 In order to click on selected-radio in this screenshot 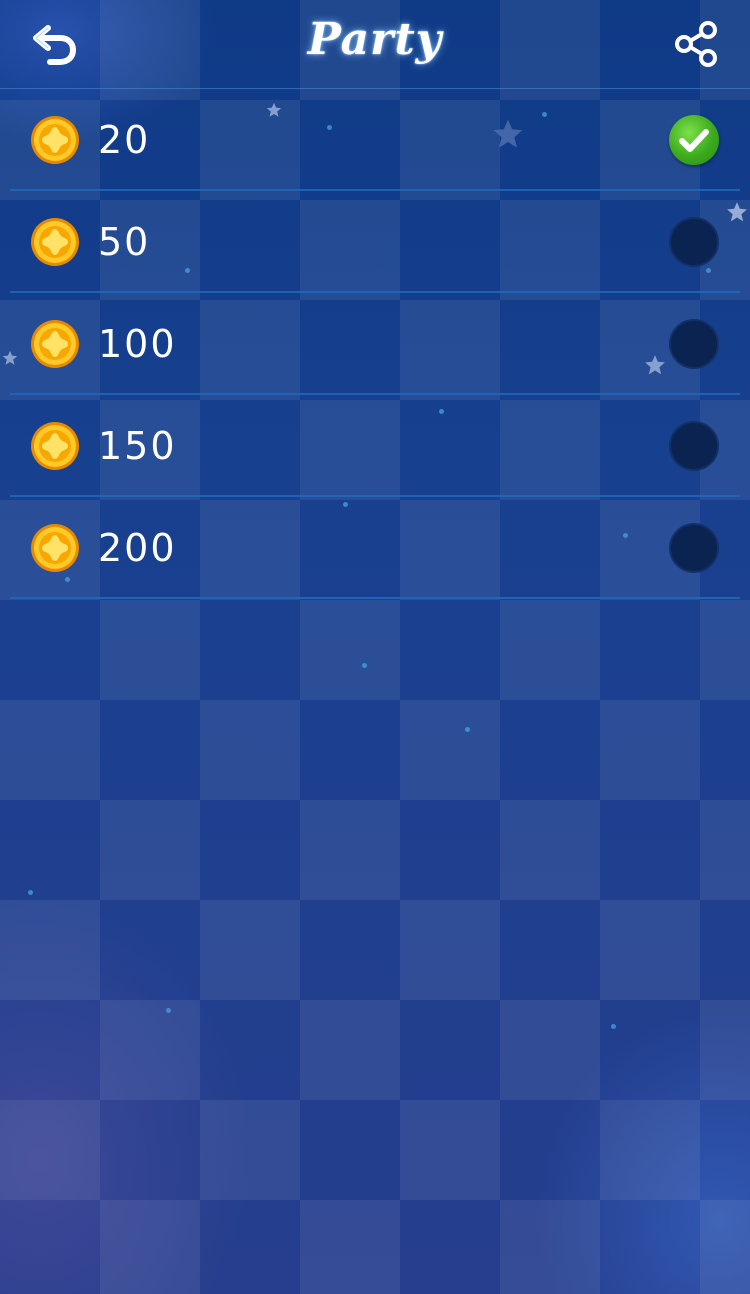, I will do `click(694, 140)`.